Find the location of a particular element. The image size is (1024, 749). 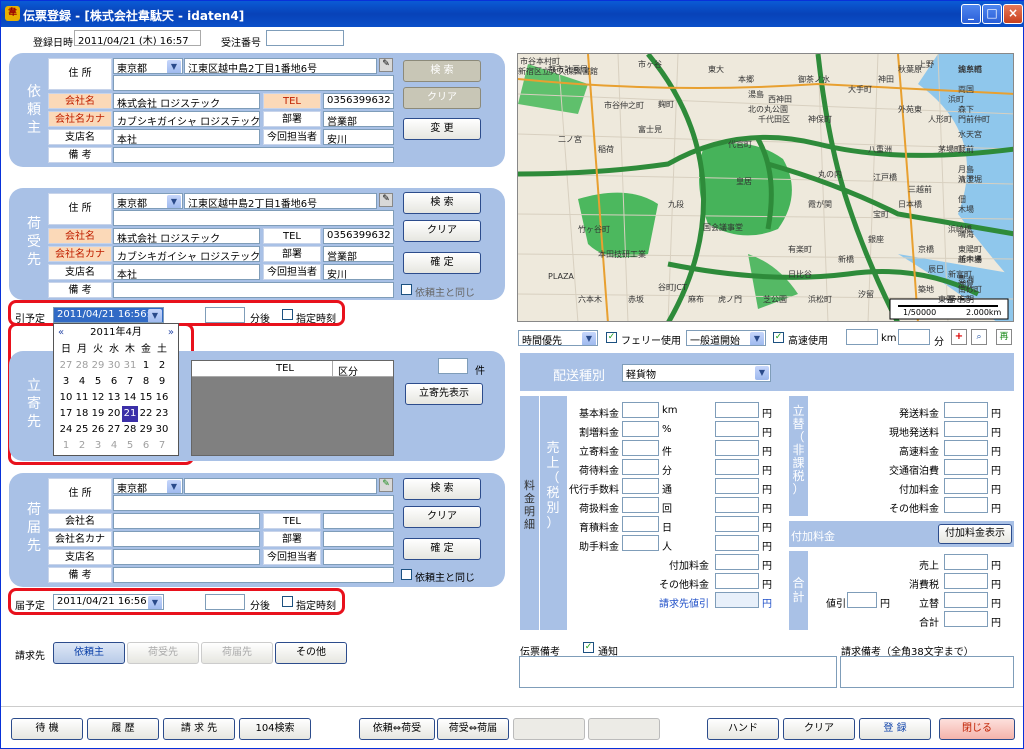

arrival-minutes-field is located at coordinates (225, 602).